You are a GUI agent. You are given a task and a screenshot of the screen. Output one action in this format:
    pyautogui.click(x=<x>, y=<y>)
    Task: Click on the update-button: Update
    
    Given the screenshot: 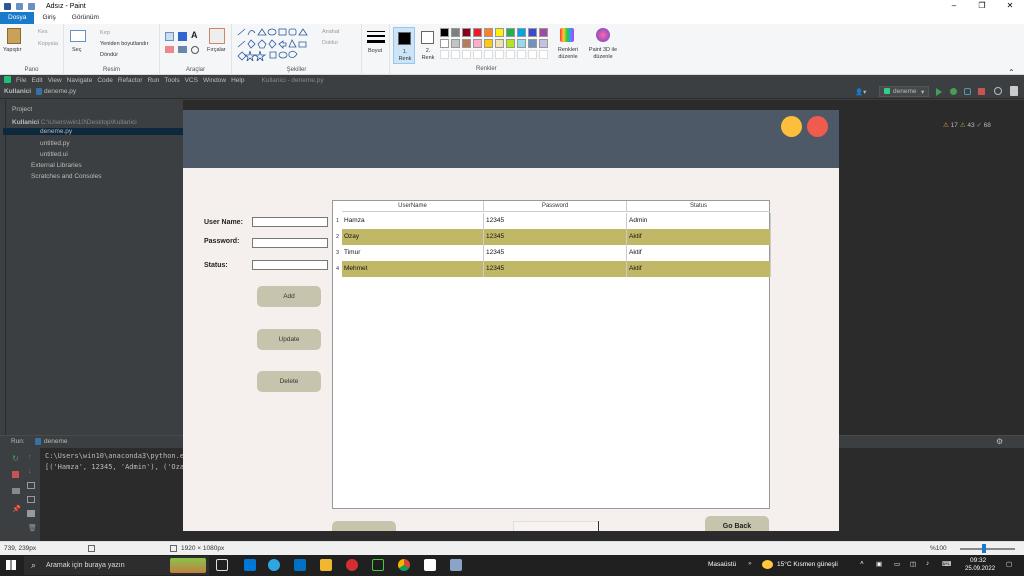 What is the action you would take?
    pyautogui.click(x=289, y=339)
    